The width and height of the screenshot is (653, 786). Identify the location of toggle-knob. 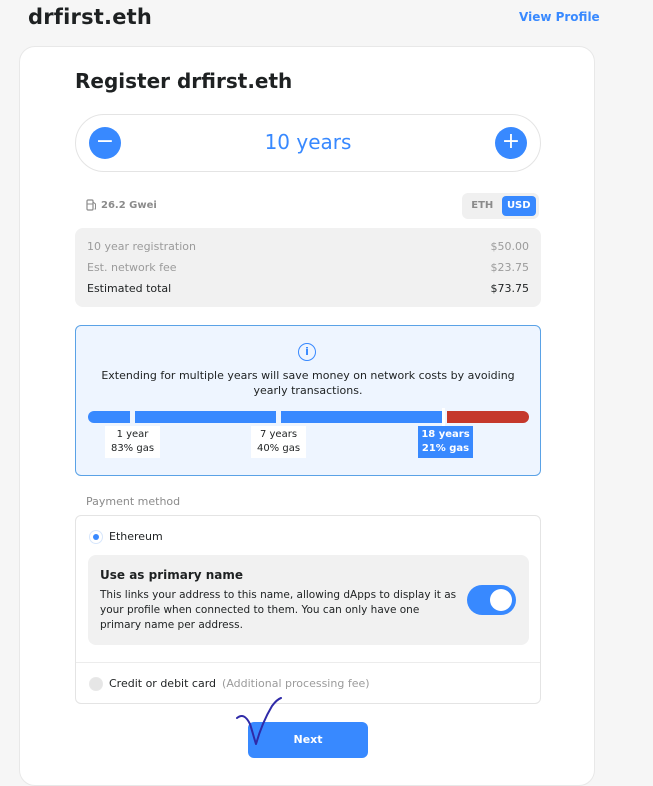
(501, 600).